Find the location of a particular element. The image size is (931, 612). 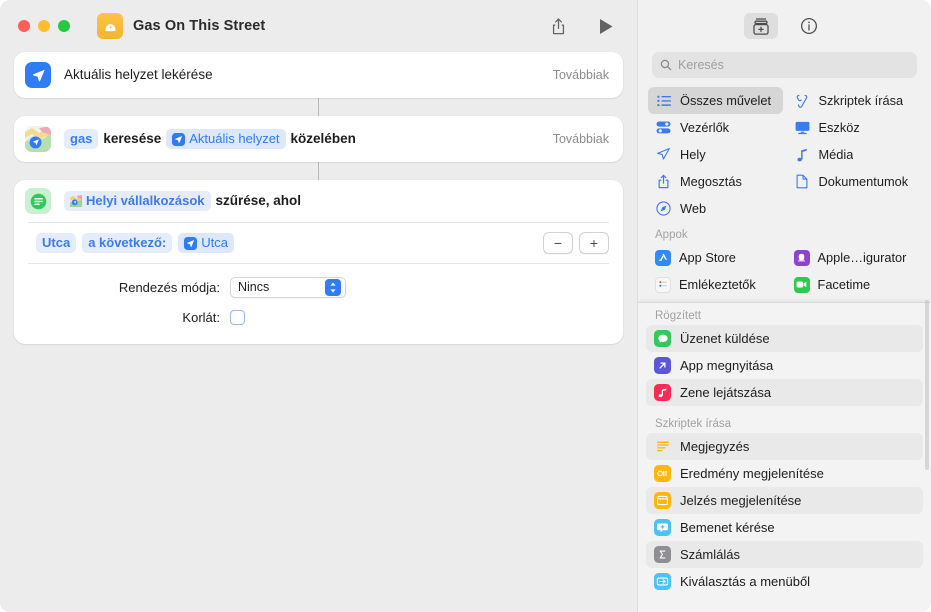

category-controls: Vezérlők is located at coordinates (715, 127).